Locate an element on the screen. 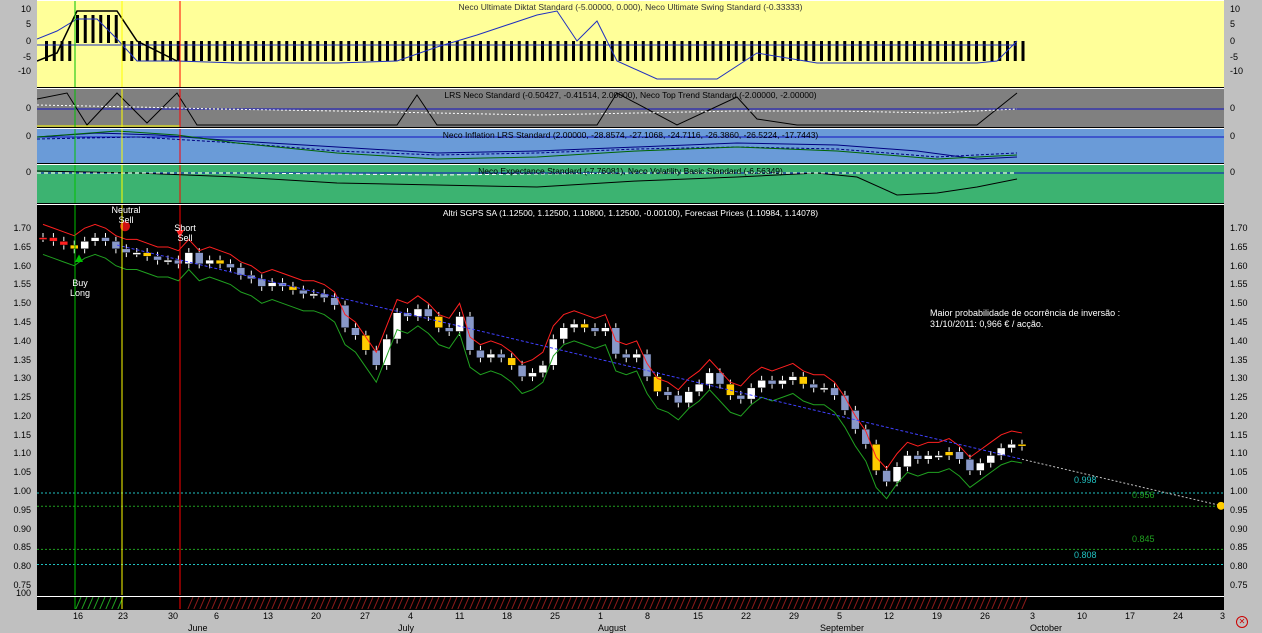 This screenshot has height=633, width=1262. date-tick: 29 is located at coordinates (794, 616).